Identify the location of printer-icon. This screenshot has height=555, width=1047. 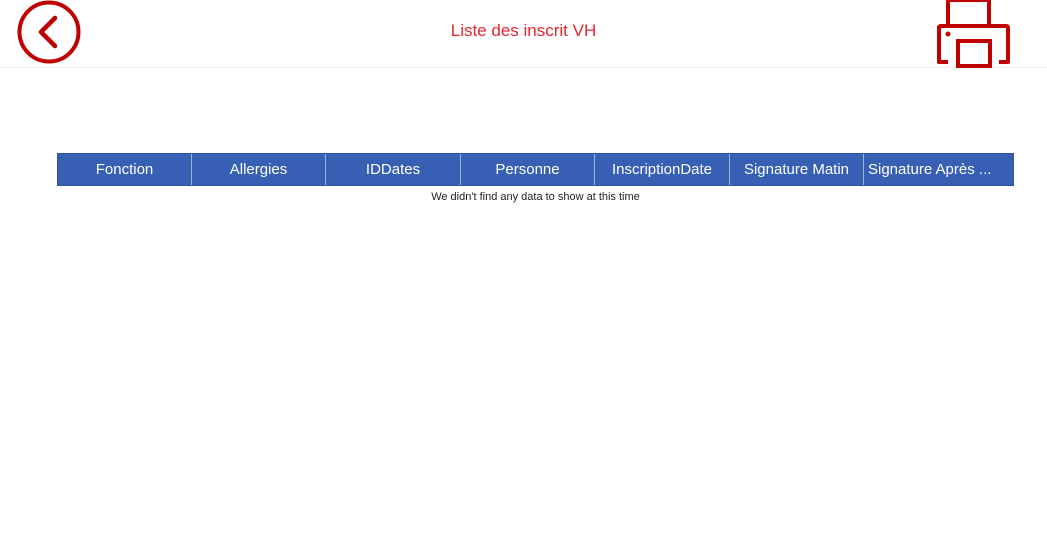
(973, 34).